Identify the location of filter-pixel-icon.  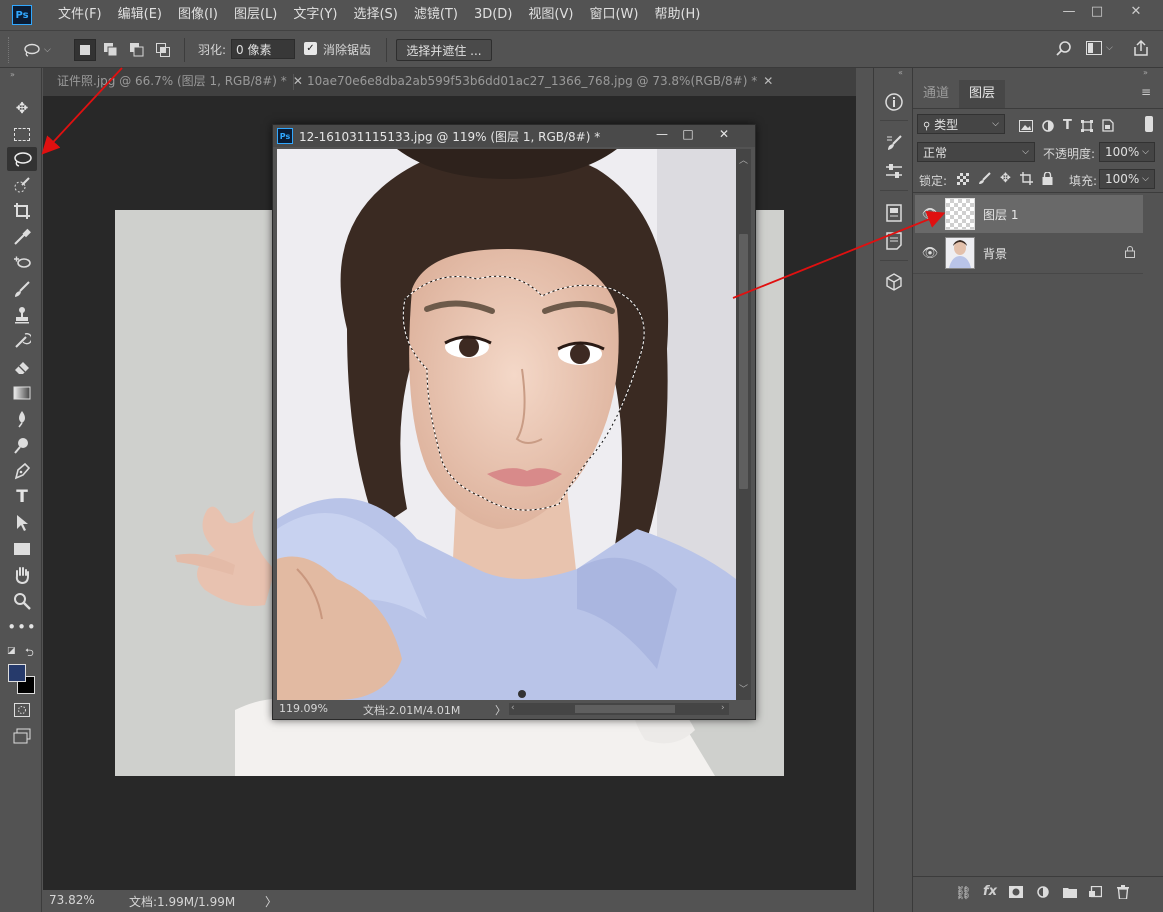
(1026, 125).